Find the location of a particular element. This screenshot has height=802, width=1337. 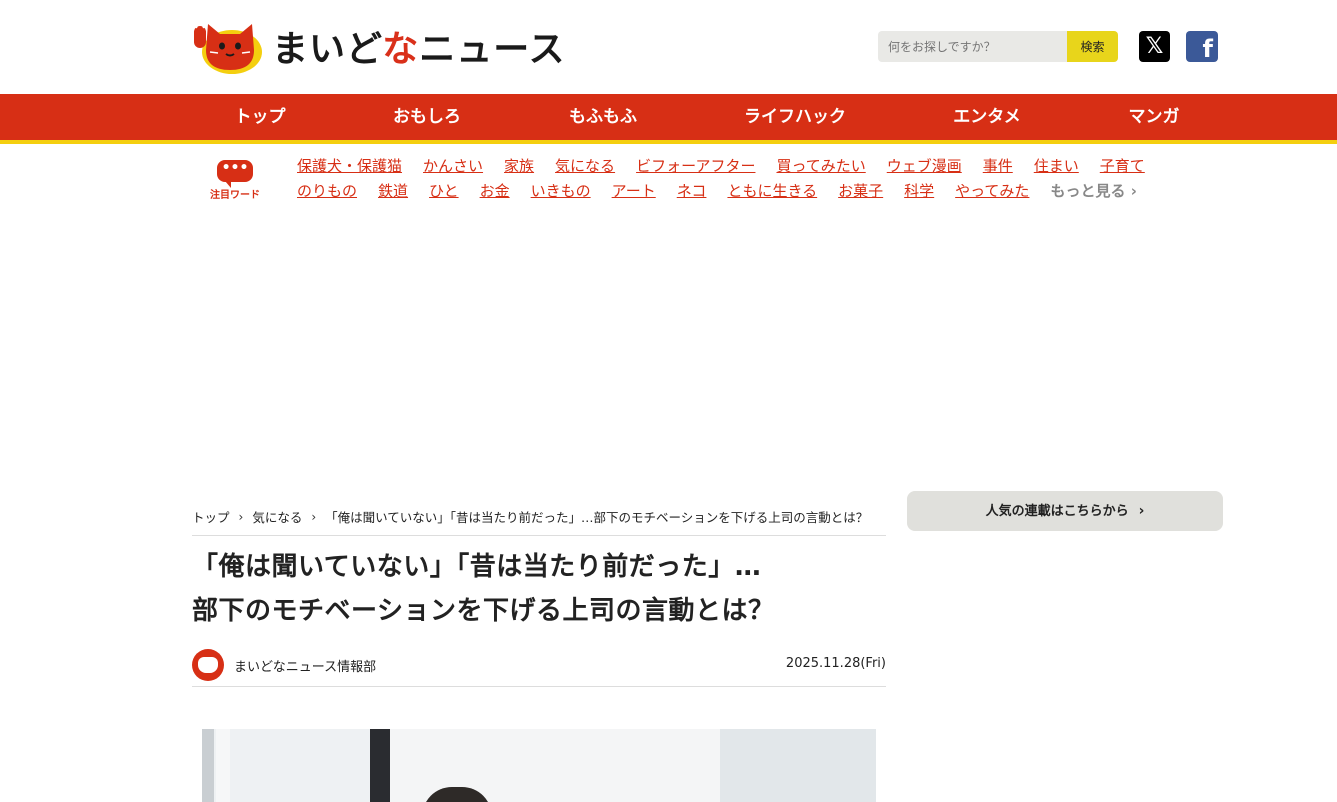

article-hero-image is located at coordinates (539, 765).